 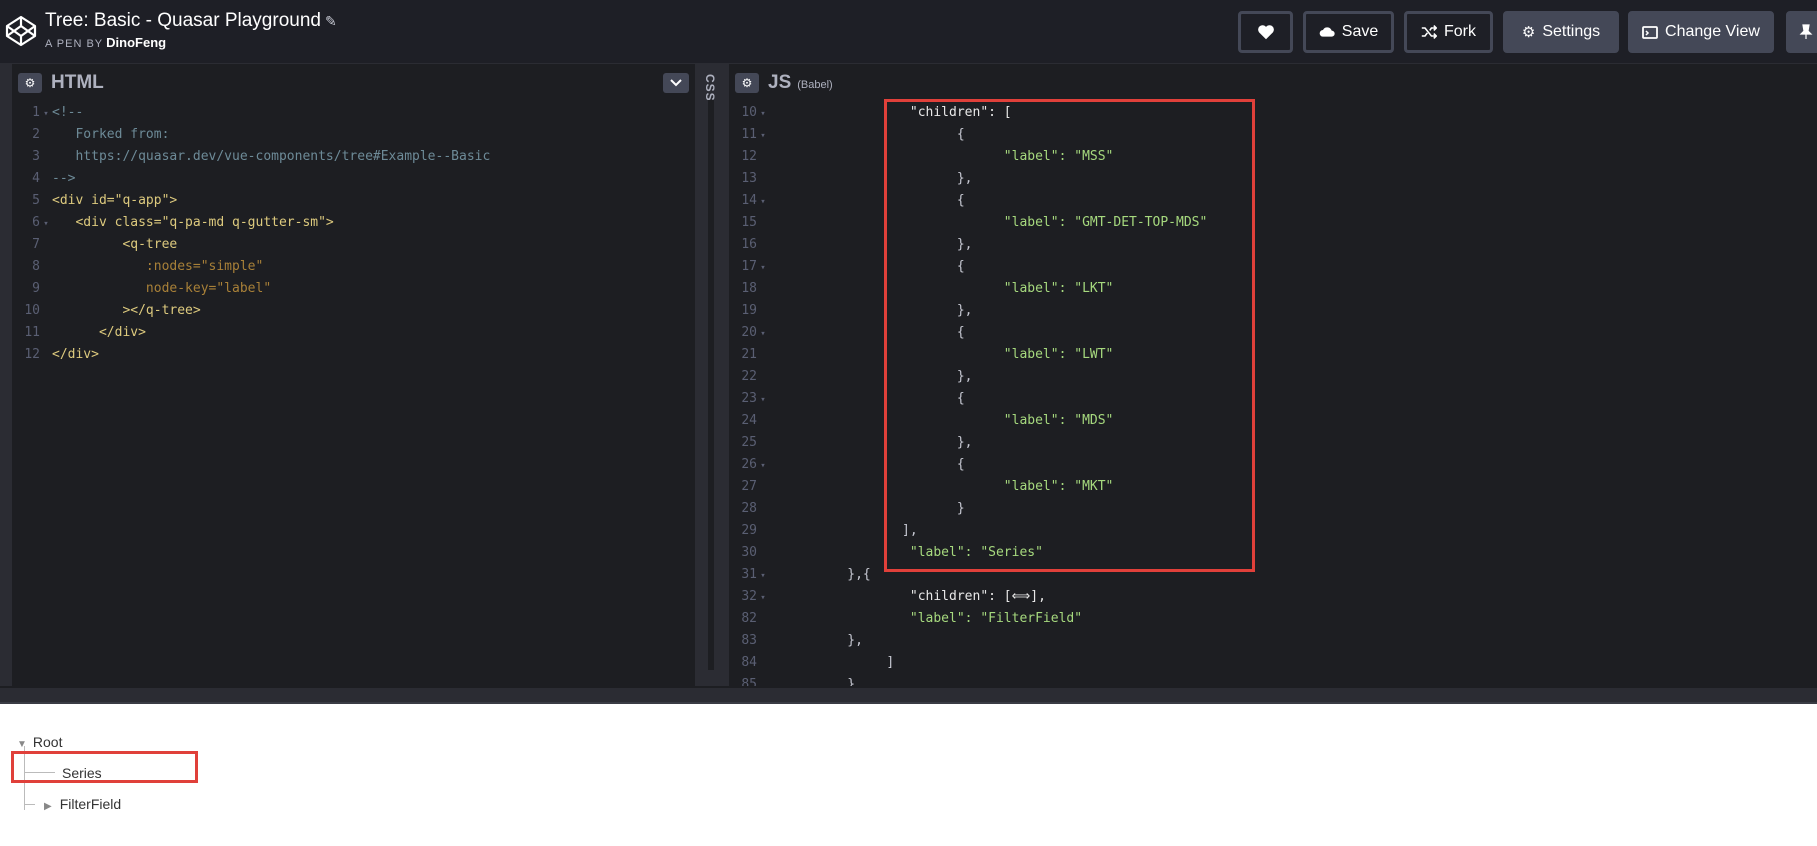 I want to click on tree-highlight-box, so click(x=104, y=767).